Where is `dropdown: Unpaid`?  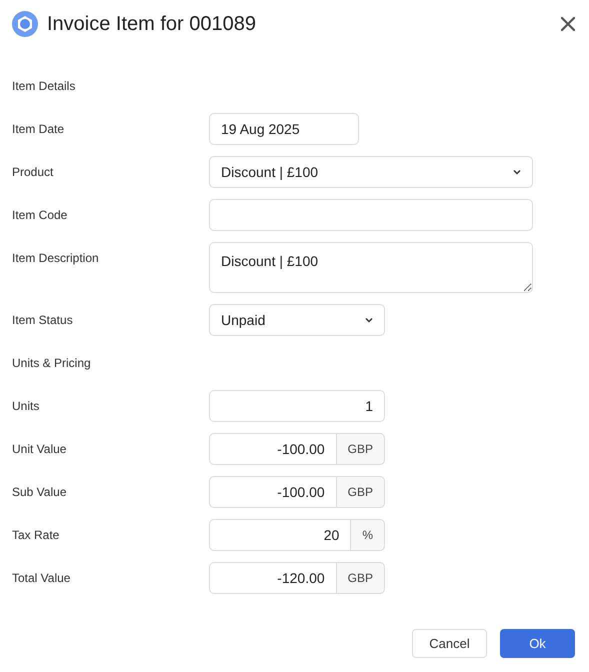 dropdown: Unpaid is located at coordinates (297, 320).